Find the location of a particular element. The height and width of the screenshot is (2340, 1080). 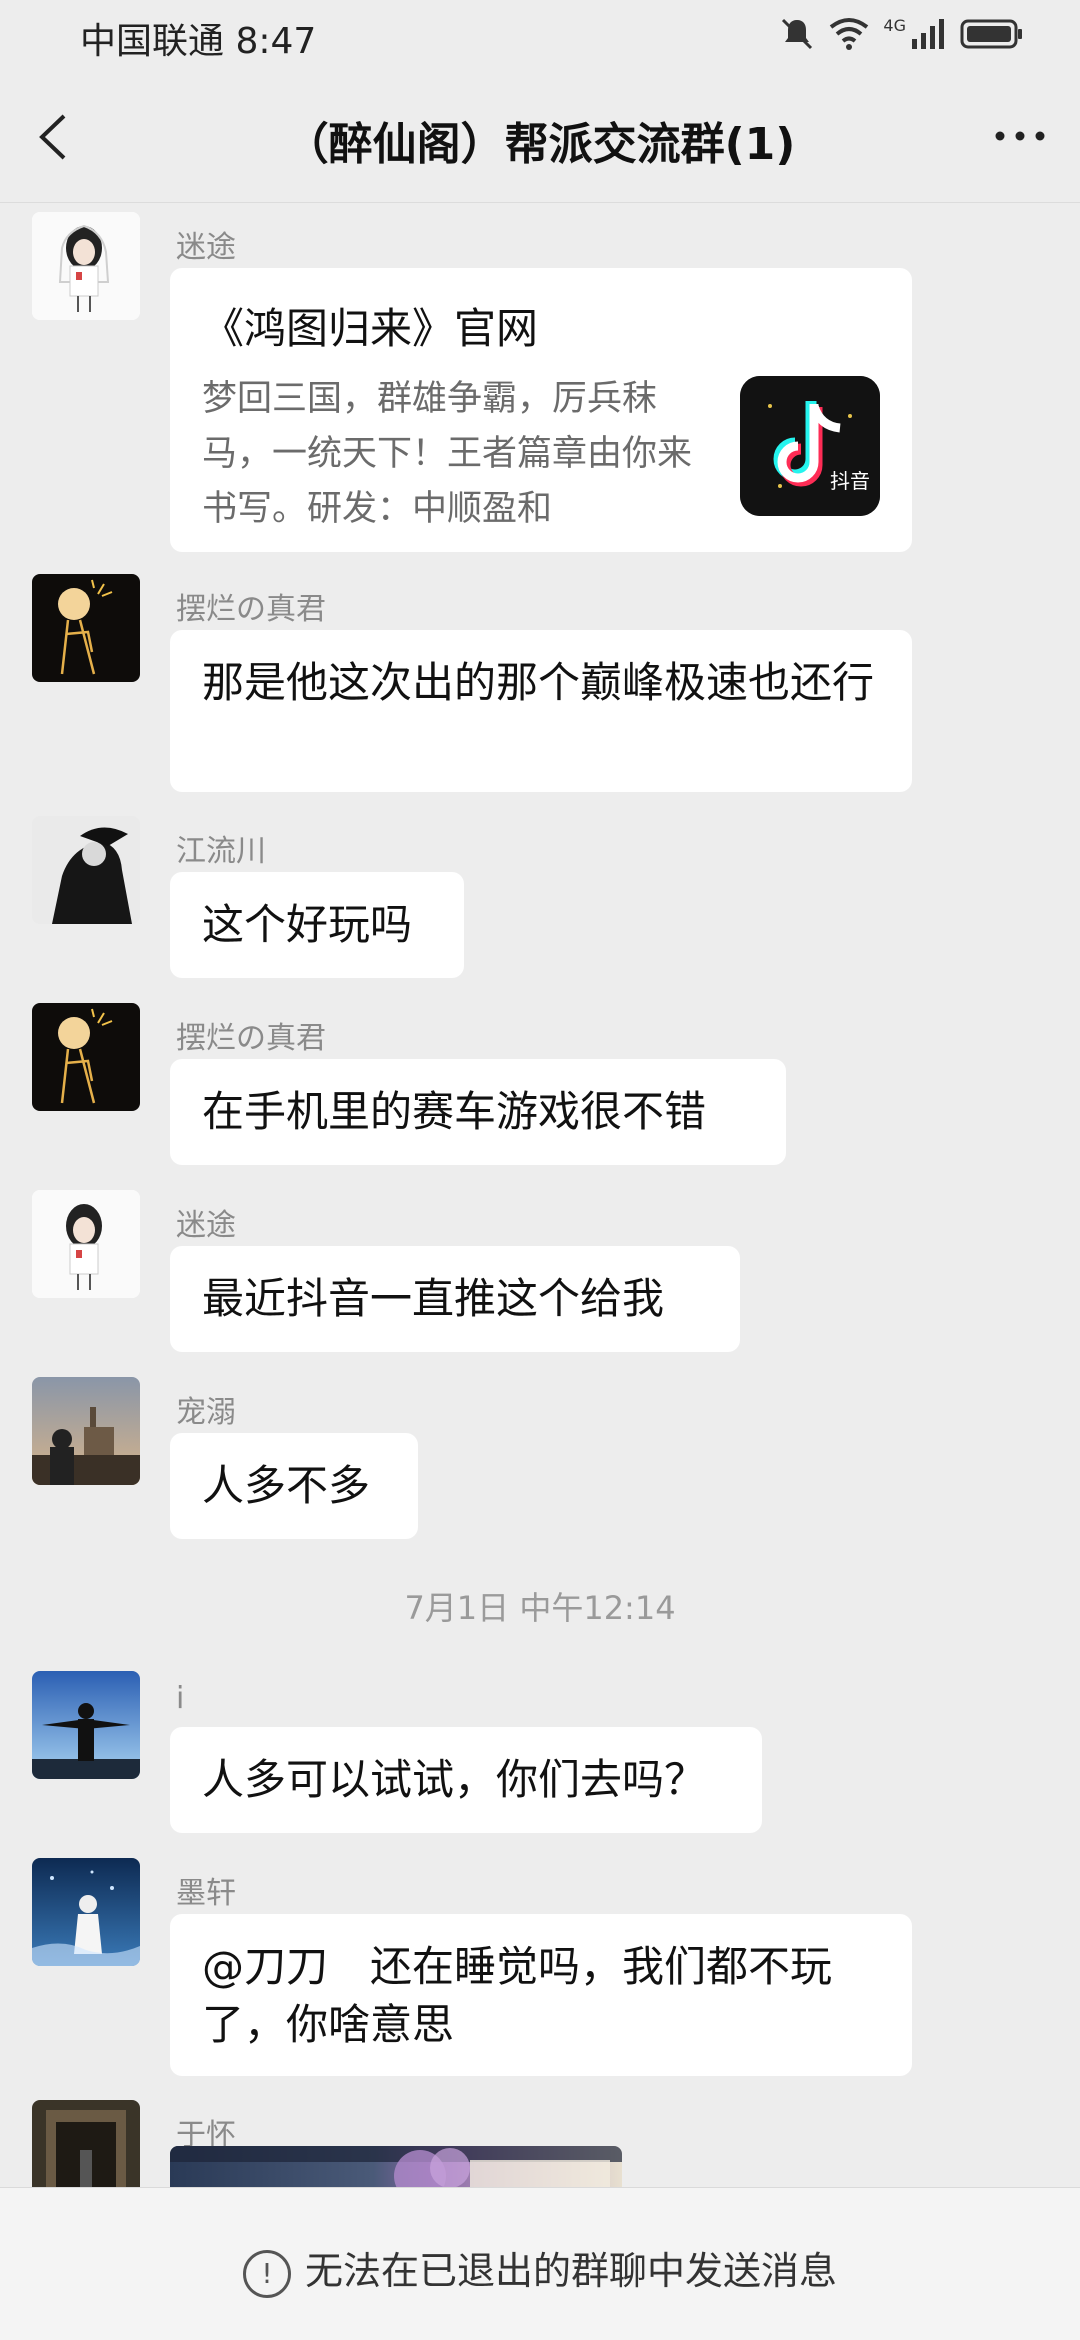

sender-name: 墨轩 is located at coordinates (206, 1893).